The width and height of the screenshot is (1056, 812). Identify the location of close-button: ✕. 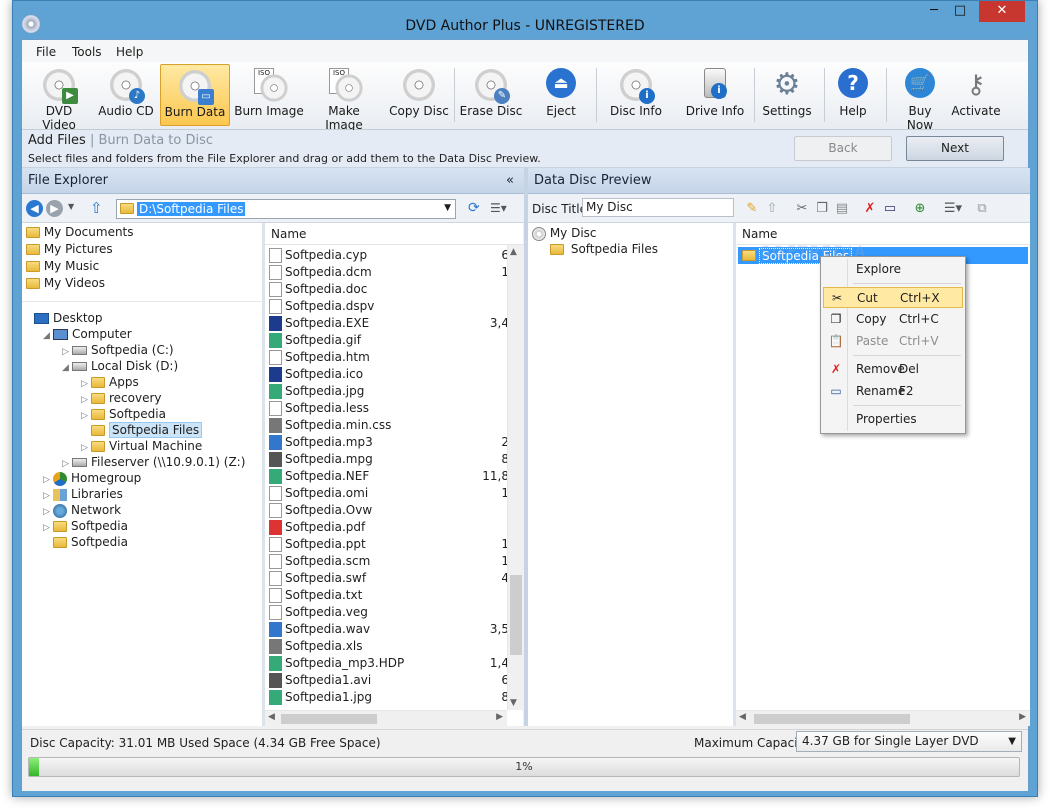
(1002, 11).